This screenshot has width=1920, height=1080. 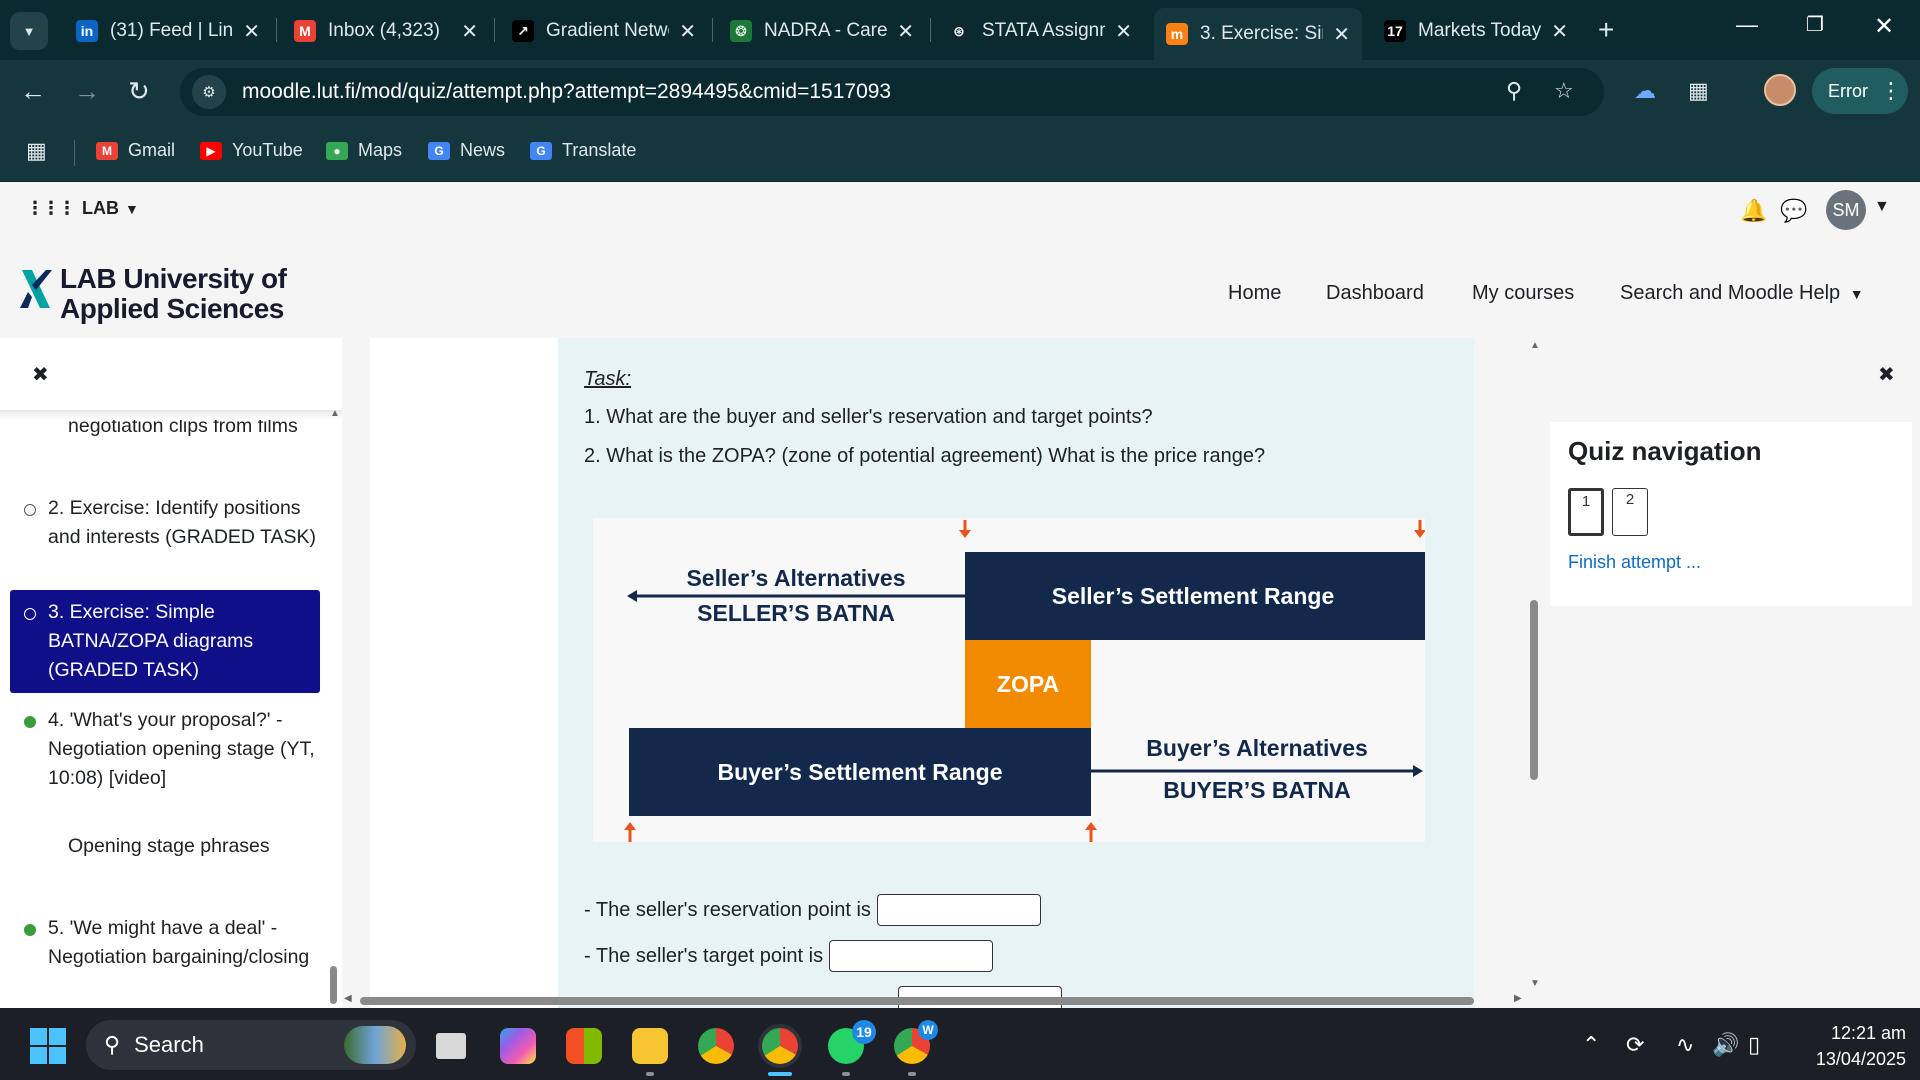 What do you see at coordinates (1480, 30) in the screenshot?
I see `tab-title: Markets Today` at bounding box center [1480, 30].